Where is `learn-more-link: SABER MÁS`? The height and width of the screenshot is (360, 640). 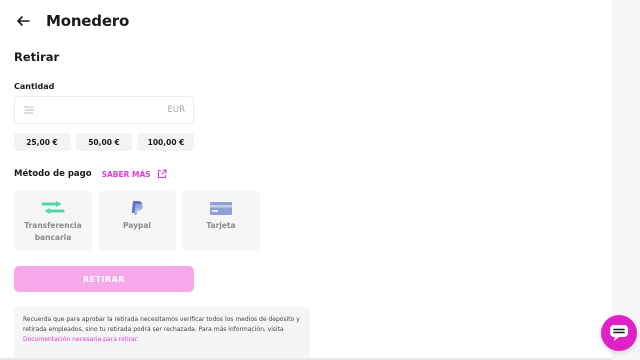 learn-more-link: SABER MÁS is located at coordinates (134, 174).